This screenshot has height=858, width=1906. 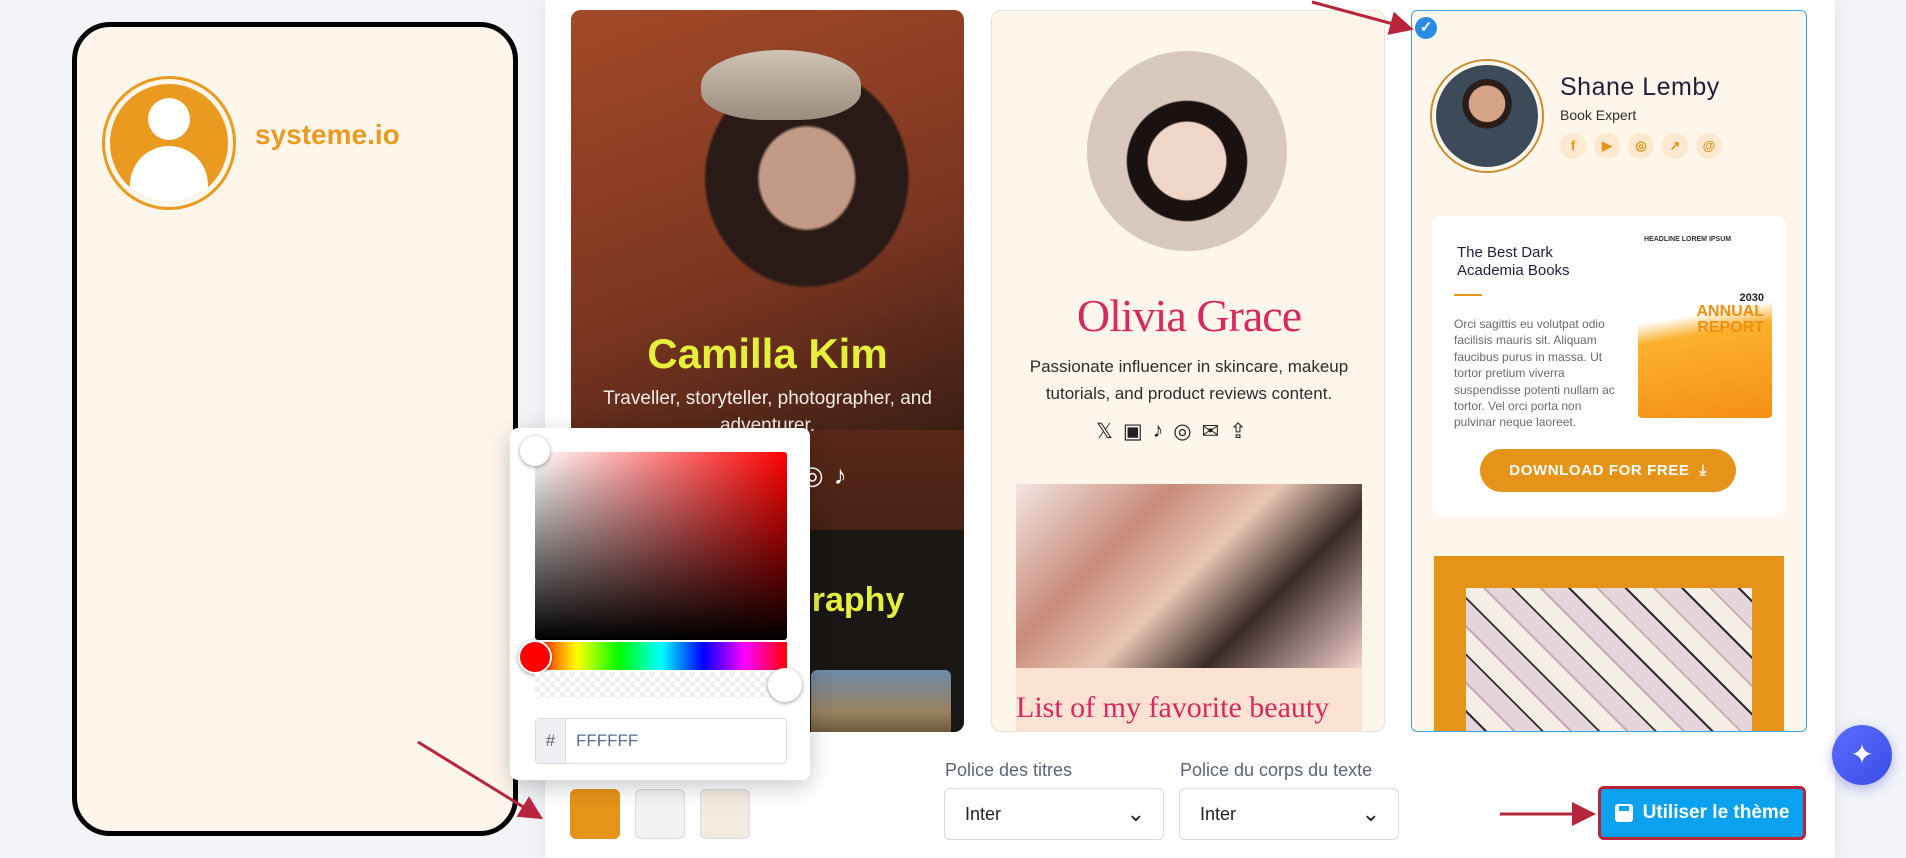 I want to click on landscape-image, so click(x=881, y=701).